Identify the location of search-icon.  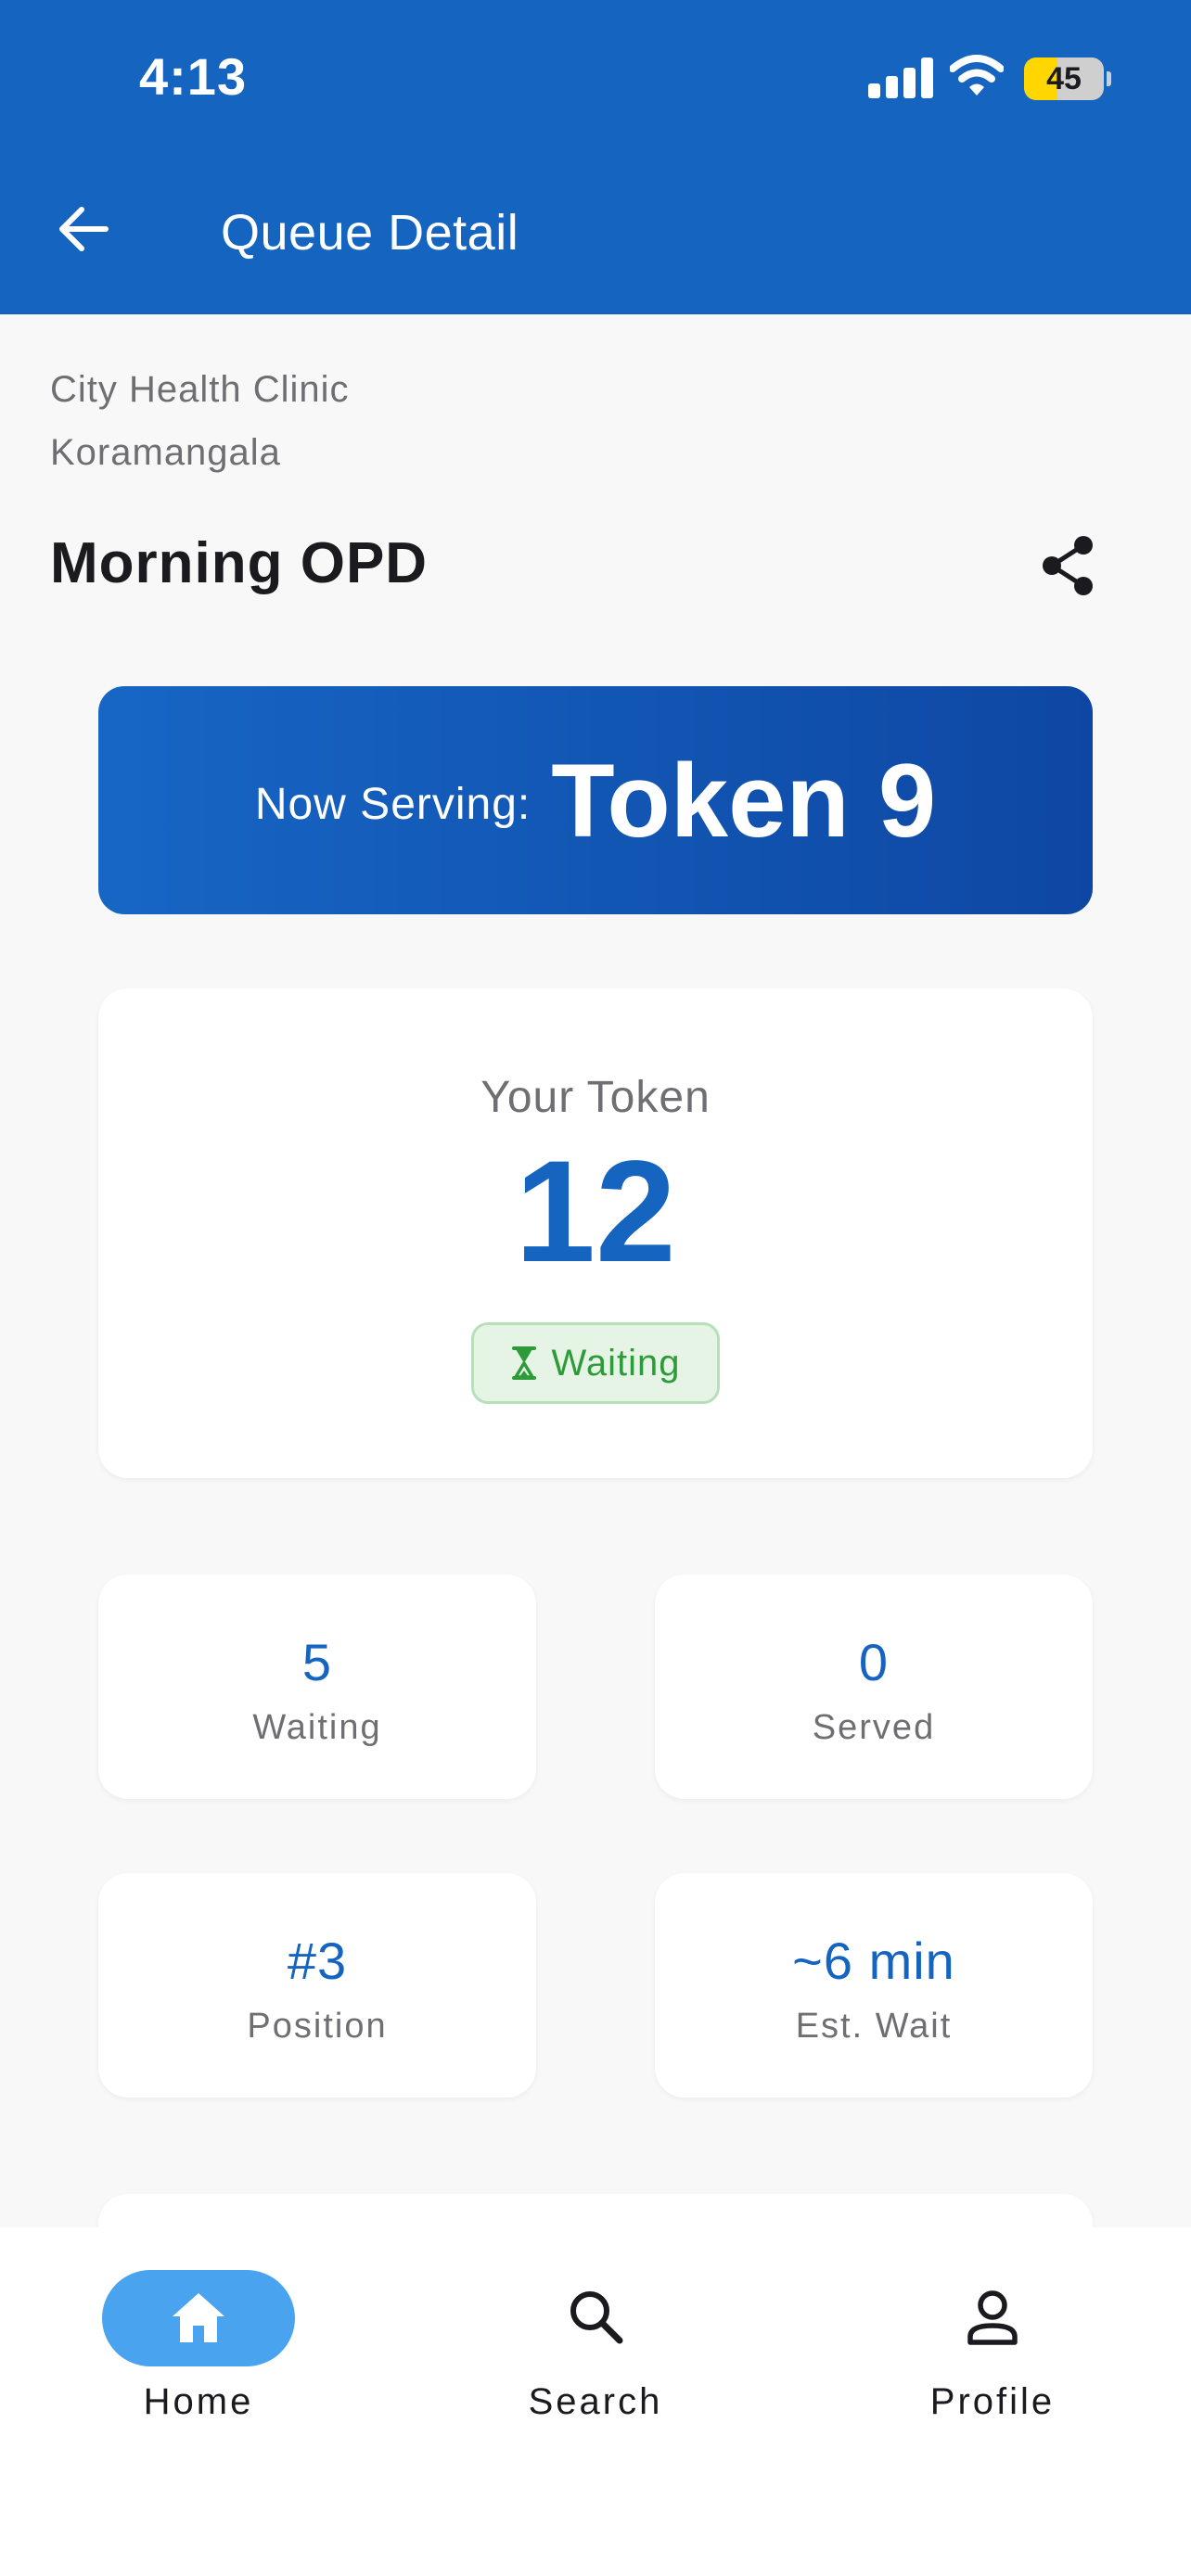
(597, 2317).